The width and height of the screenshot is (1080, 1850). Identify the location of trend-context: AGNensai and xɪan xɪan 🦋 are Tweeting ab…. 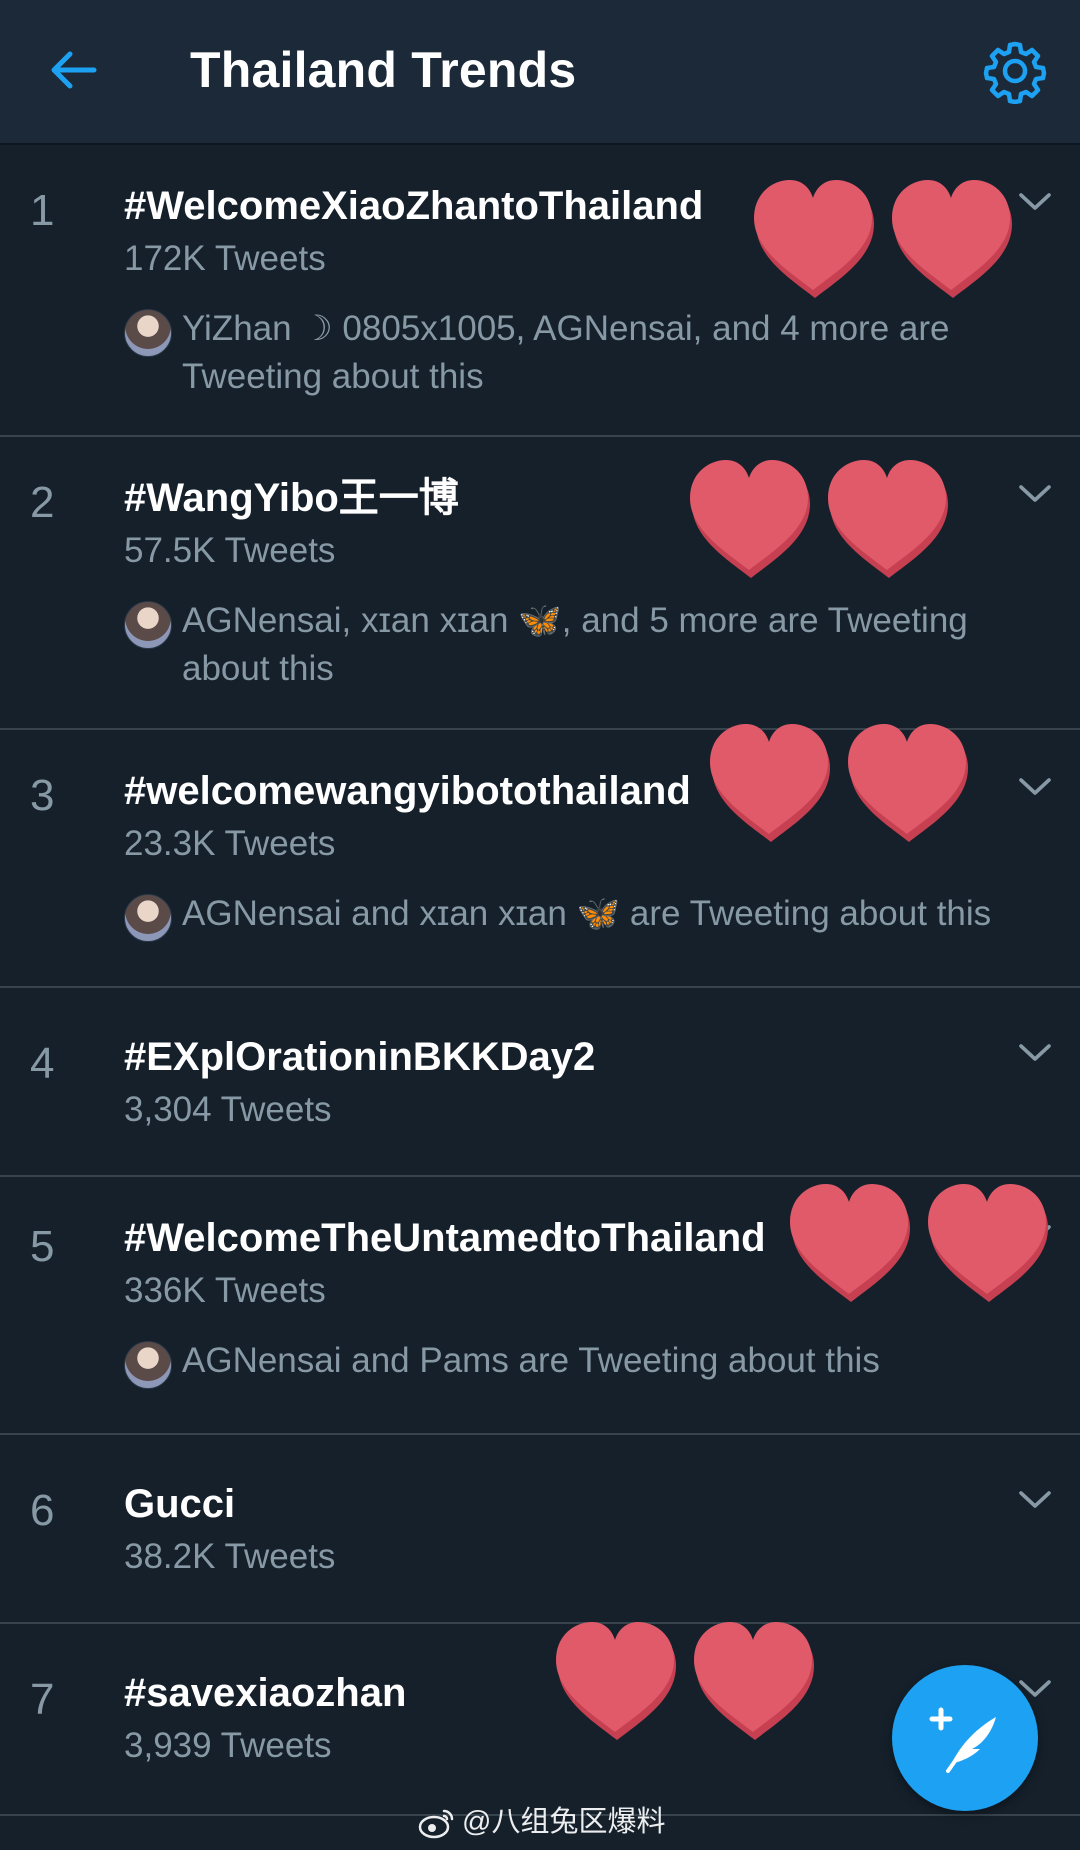
(587, 913).